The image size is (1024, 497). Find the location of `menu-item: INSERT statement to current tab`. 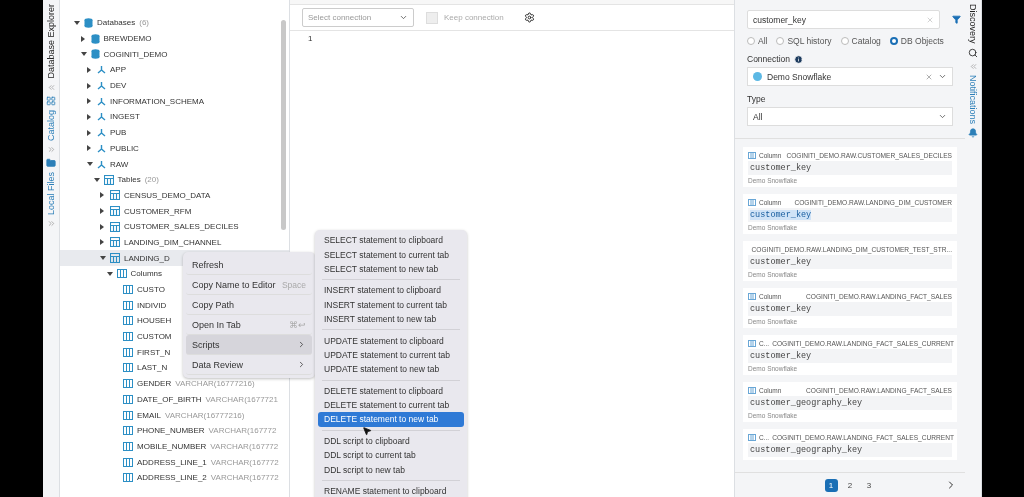

menu-item: INSERT statement to current tab is located at coordinates (391, 304).